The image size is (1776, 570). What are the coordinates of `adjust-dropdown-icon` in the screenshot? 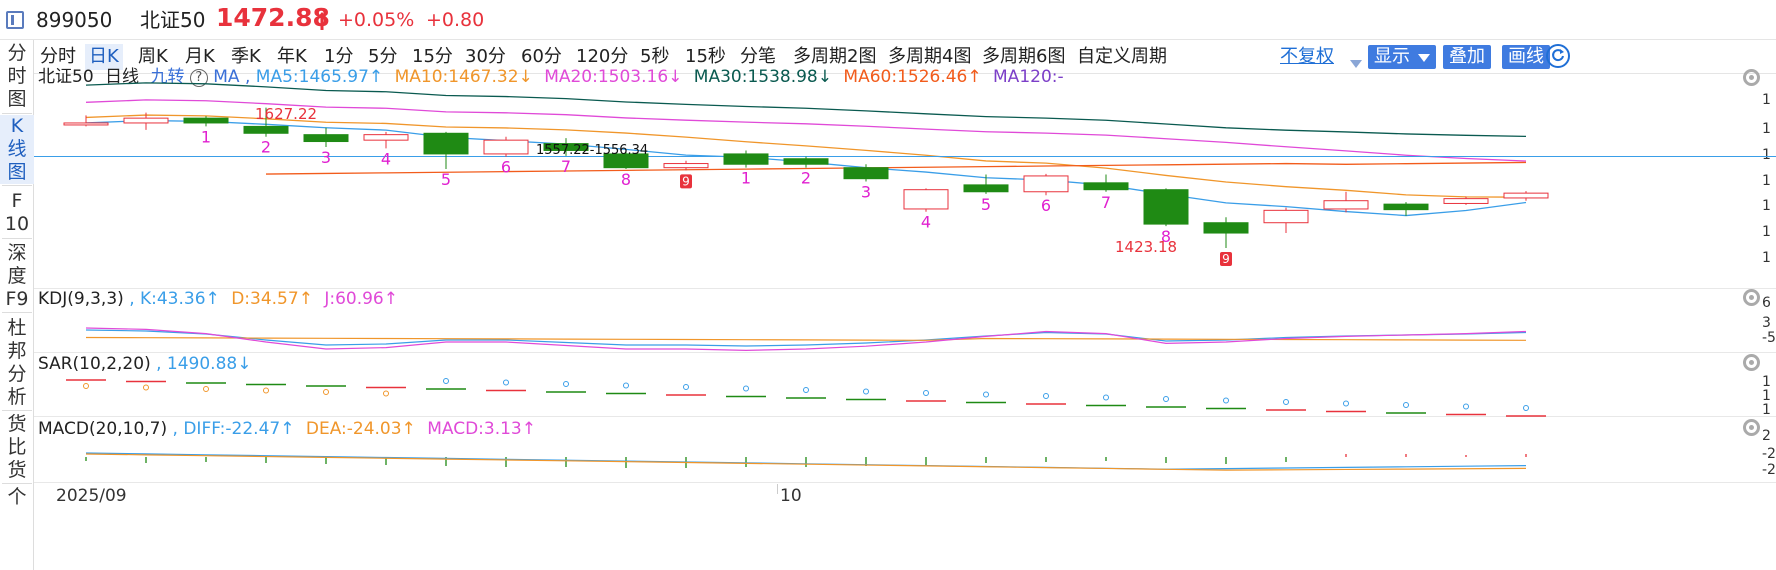 It's located at (1356, 62).